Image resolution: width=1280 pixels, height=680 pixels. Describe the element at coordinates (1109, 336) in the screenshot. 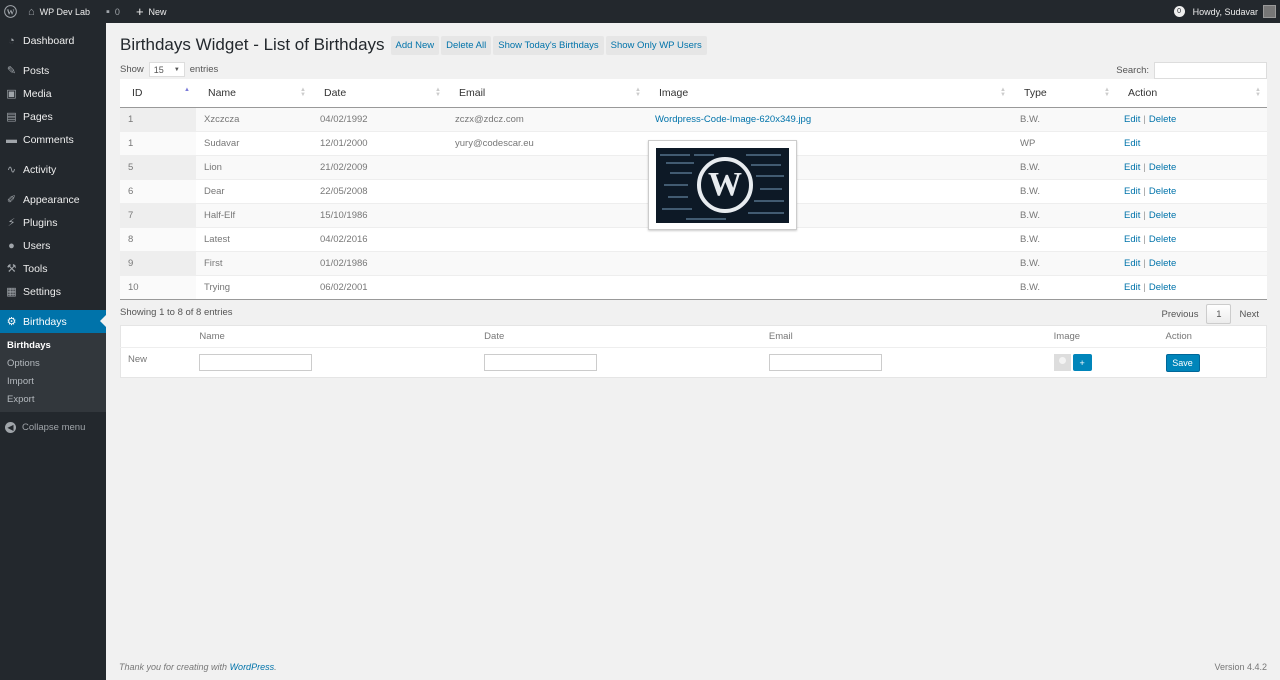

I see `new-column-image: Image` at that location.